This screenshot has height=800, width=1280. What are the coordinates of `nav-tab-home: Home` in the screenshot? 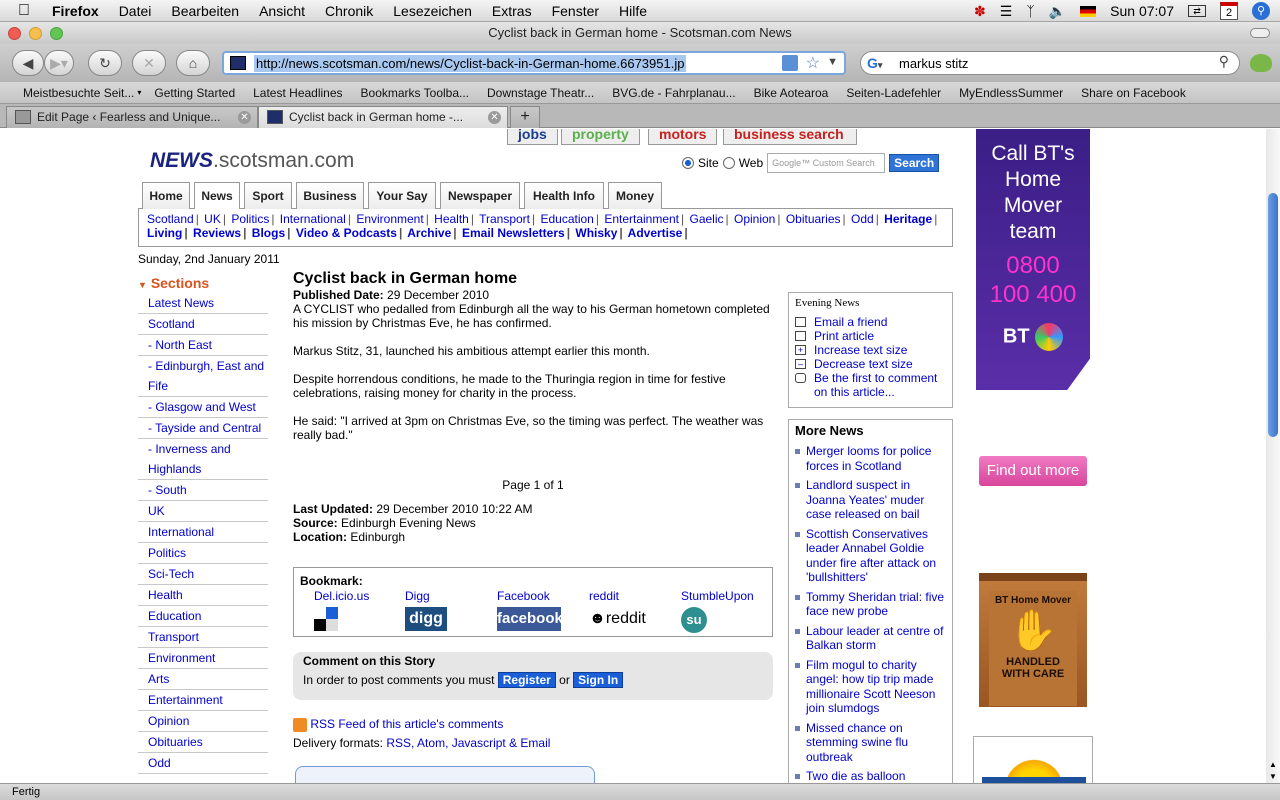 It's located at (166, 195).